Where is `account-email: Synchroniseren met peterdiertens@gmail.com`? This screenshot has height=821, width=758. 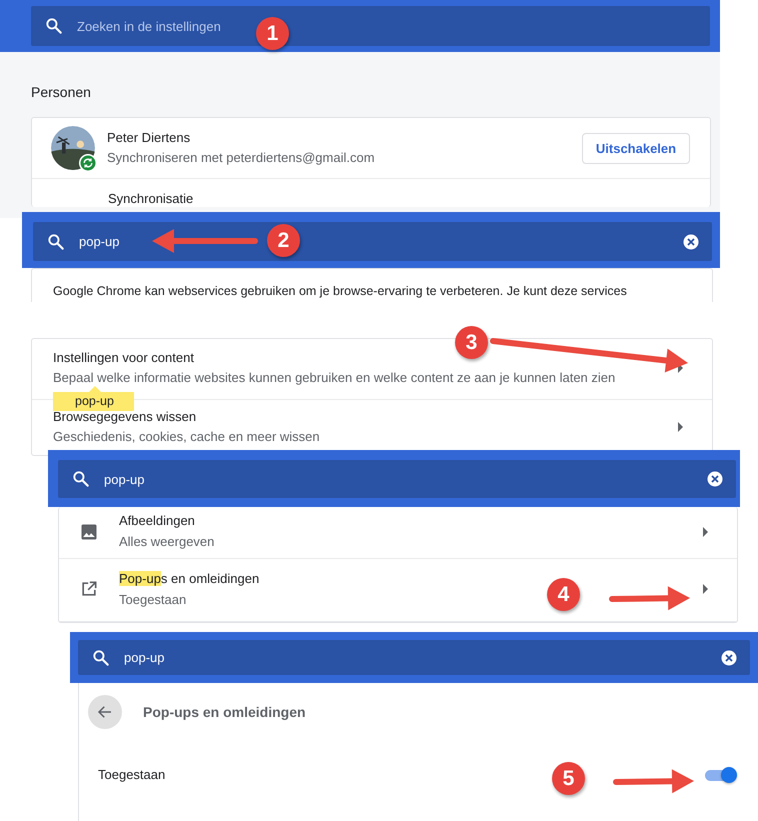 account-email: Synchroniseren met peterdiertens@gmail.com is located at coordinates (241, 158).